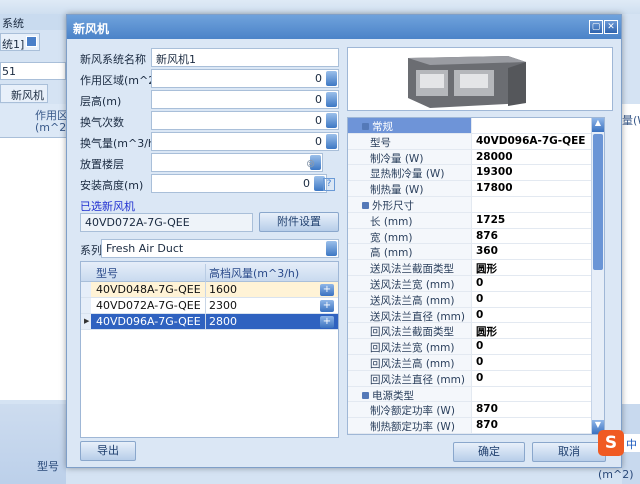  Describe the element at coordinates (569, 452) in the screenshot. I see `cancel-button: 取消` at that location.